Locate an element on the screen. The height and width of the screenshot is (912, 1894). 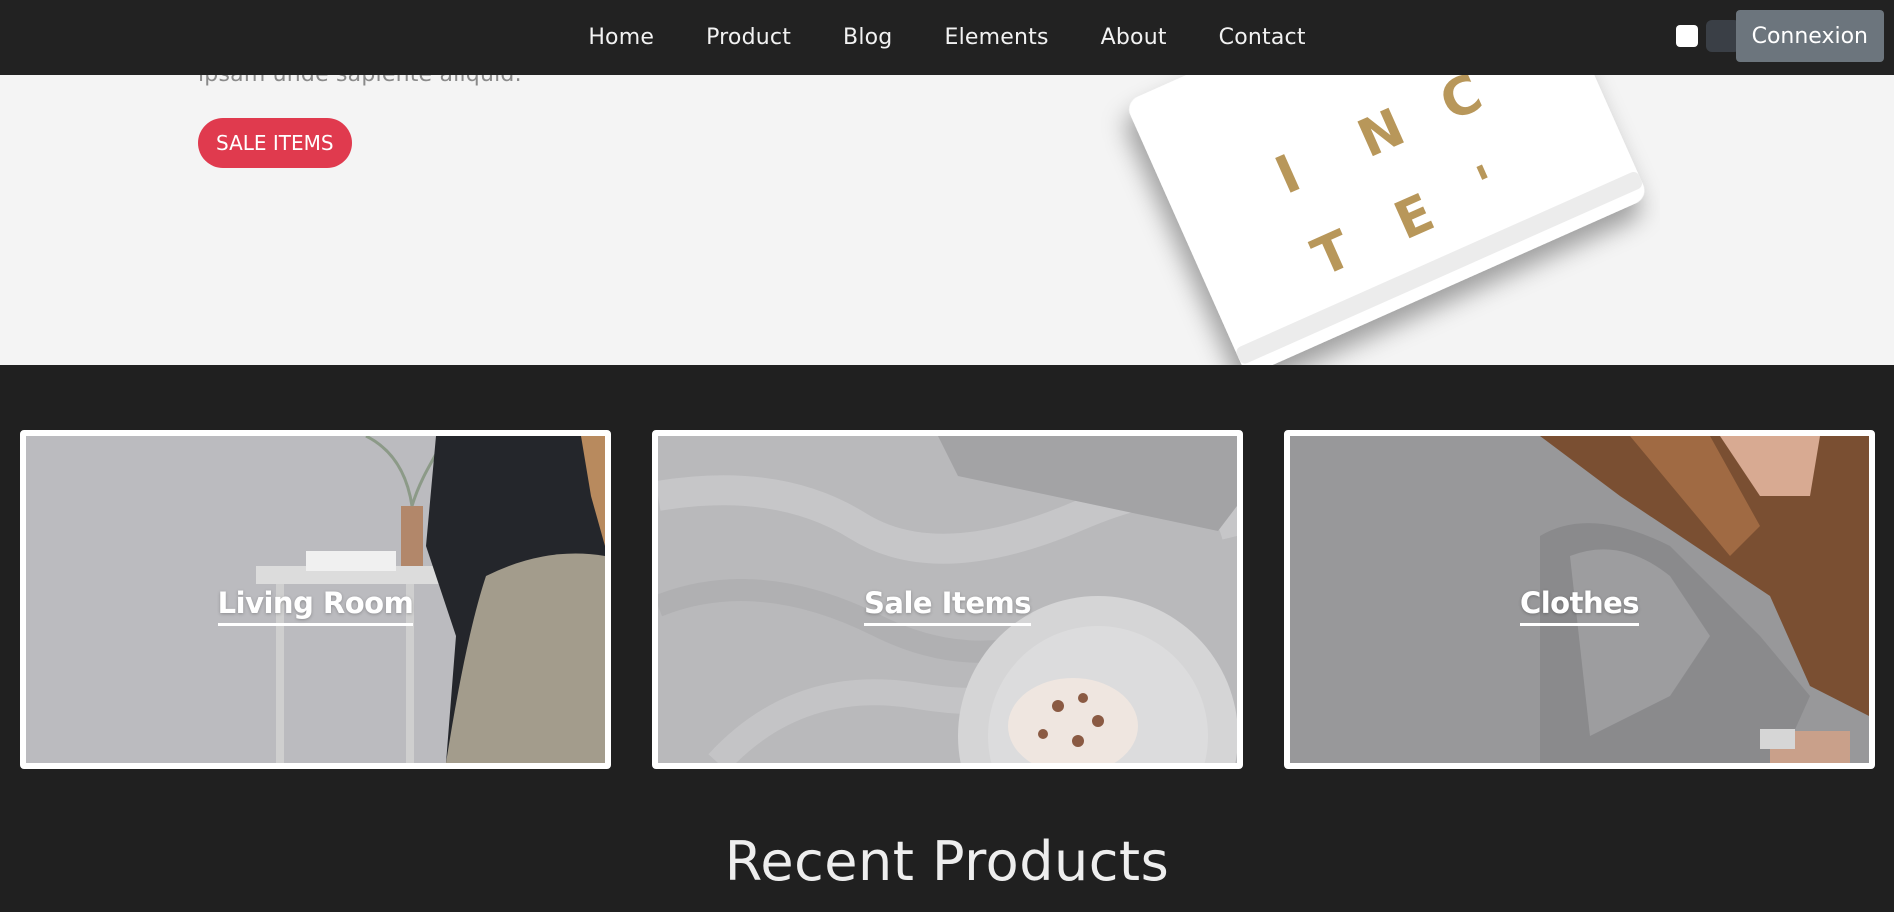
nav-links: Home Product Blog Elements About Contact is located at coordinates (947, 37).